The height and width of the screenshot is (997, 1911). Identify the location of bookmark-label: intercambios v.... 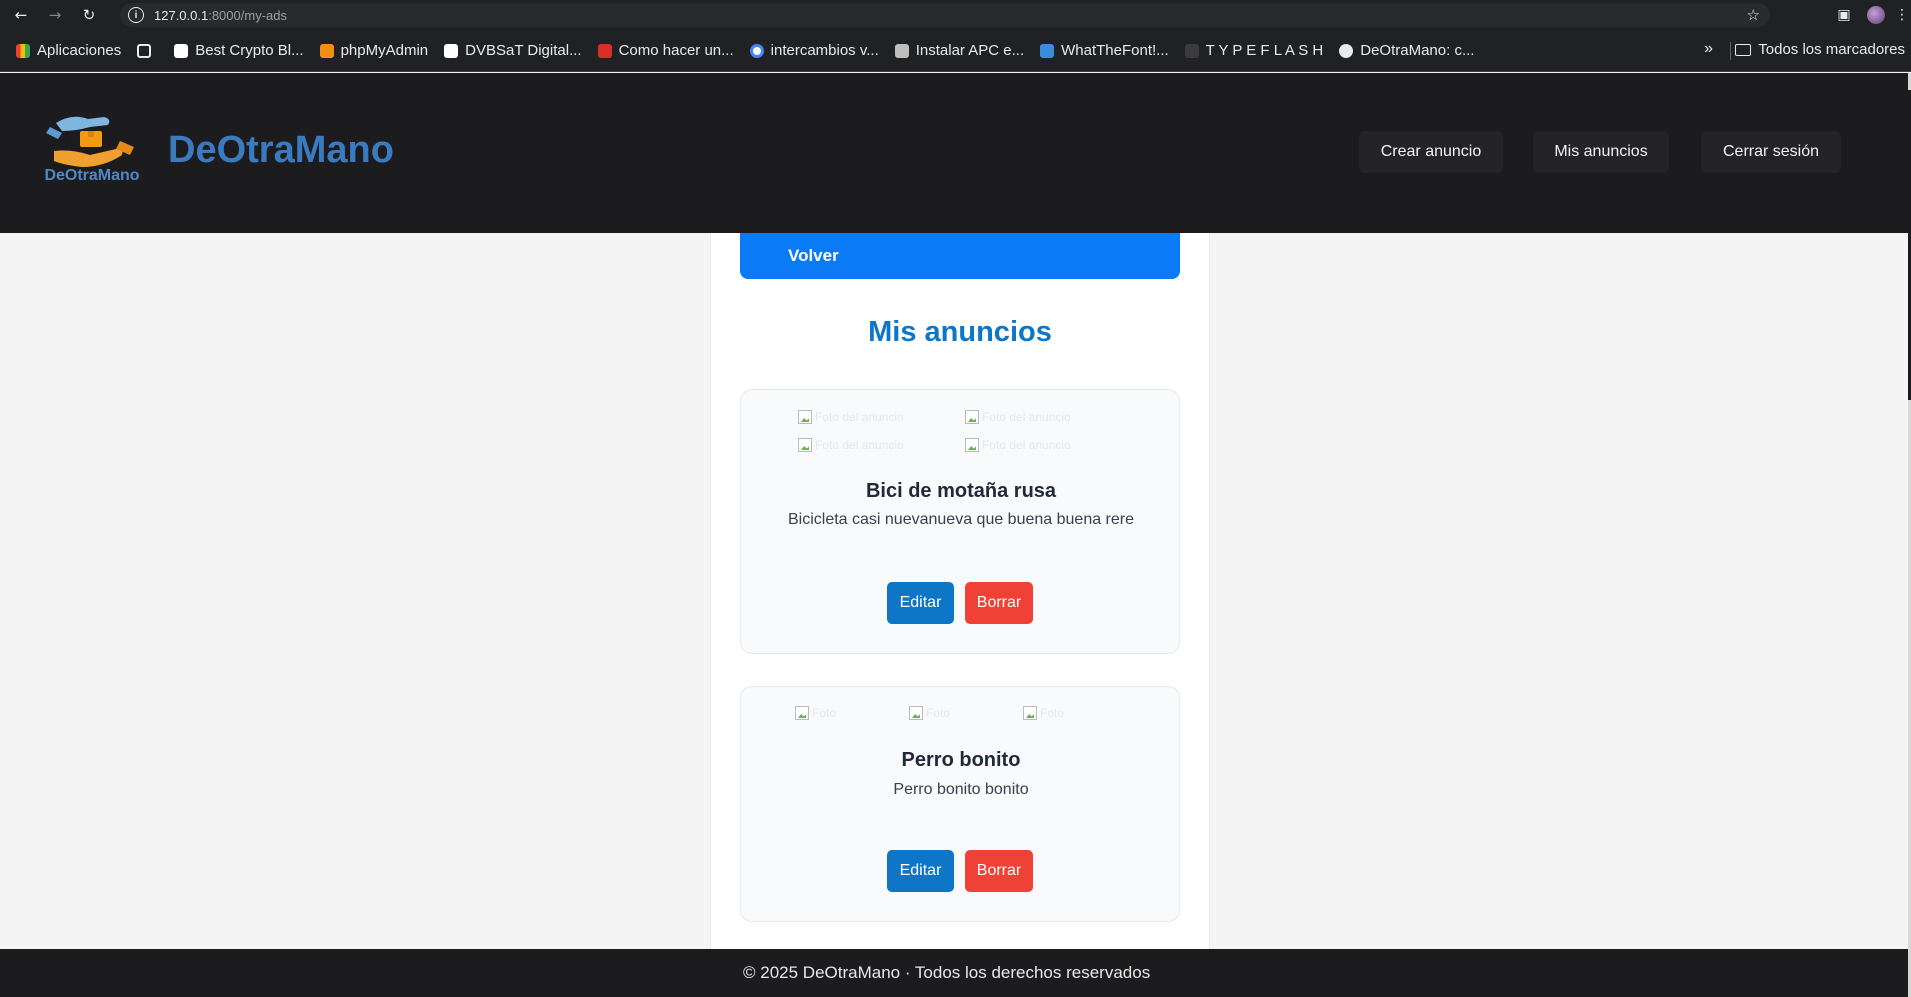
(824, 50).